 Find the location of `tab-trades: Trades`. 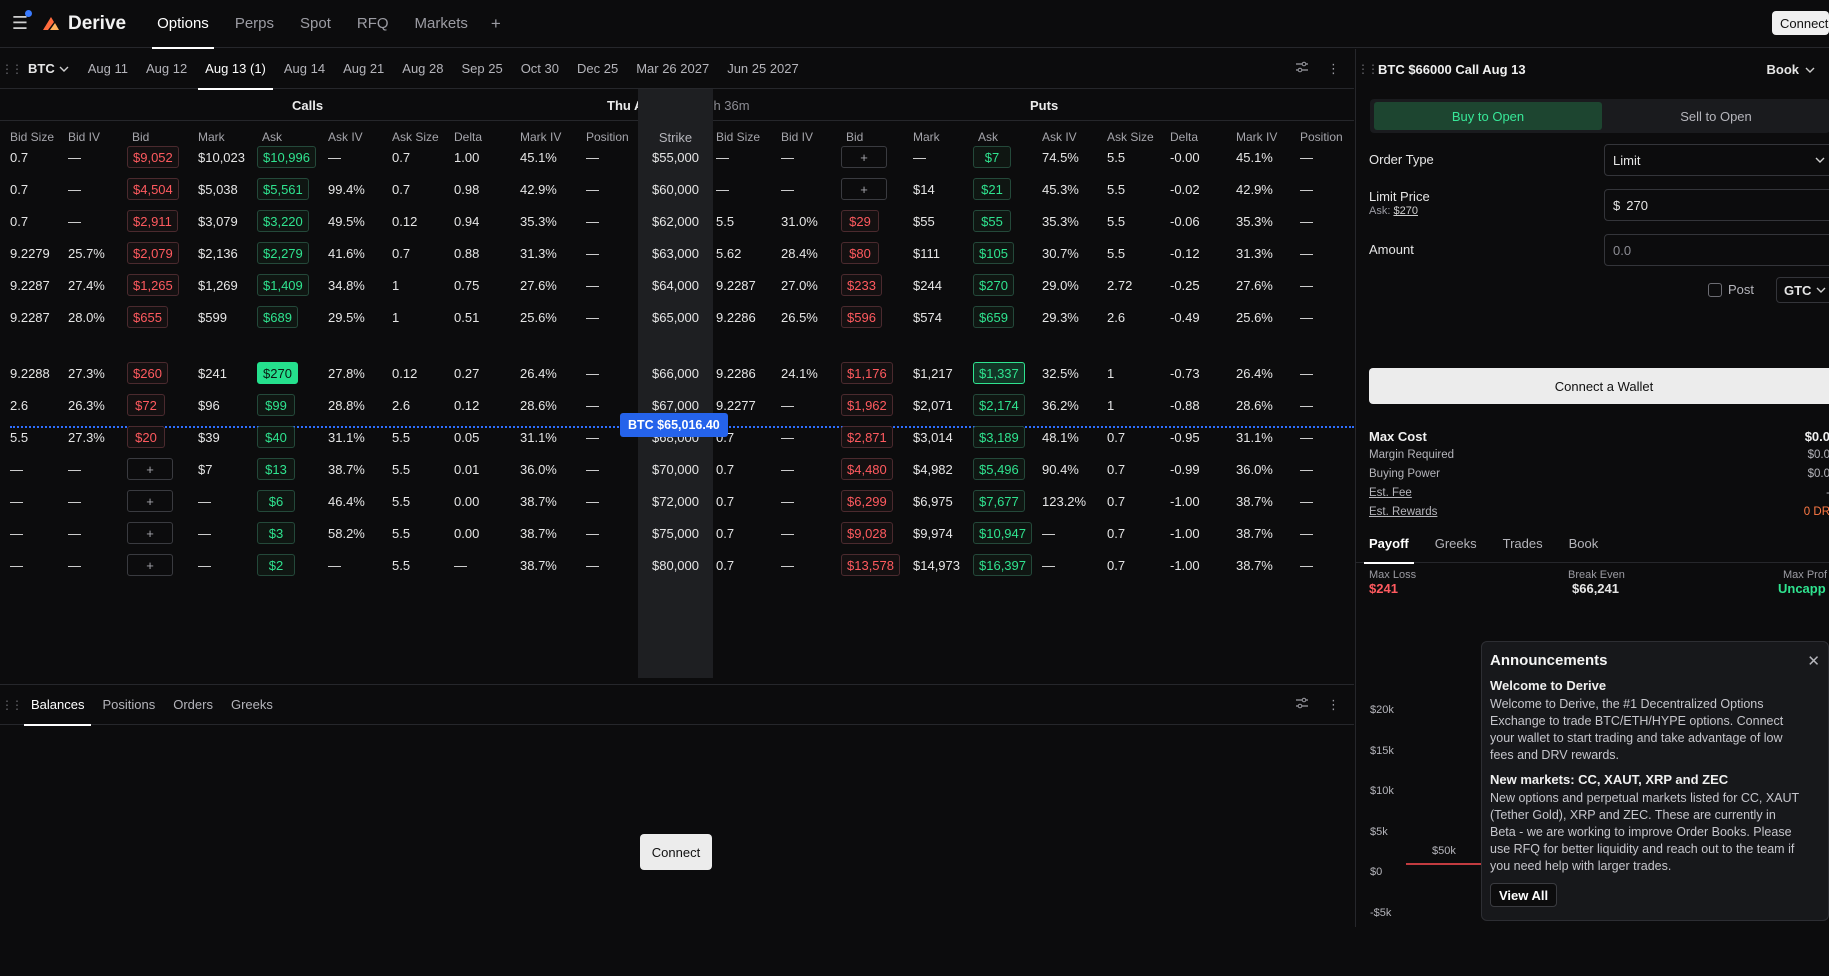

tab-trades: Trades is located at coordinates (1523, 543).